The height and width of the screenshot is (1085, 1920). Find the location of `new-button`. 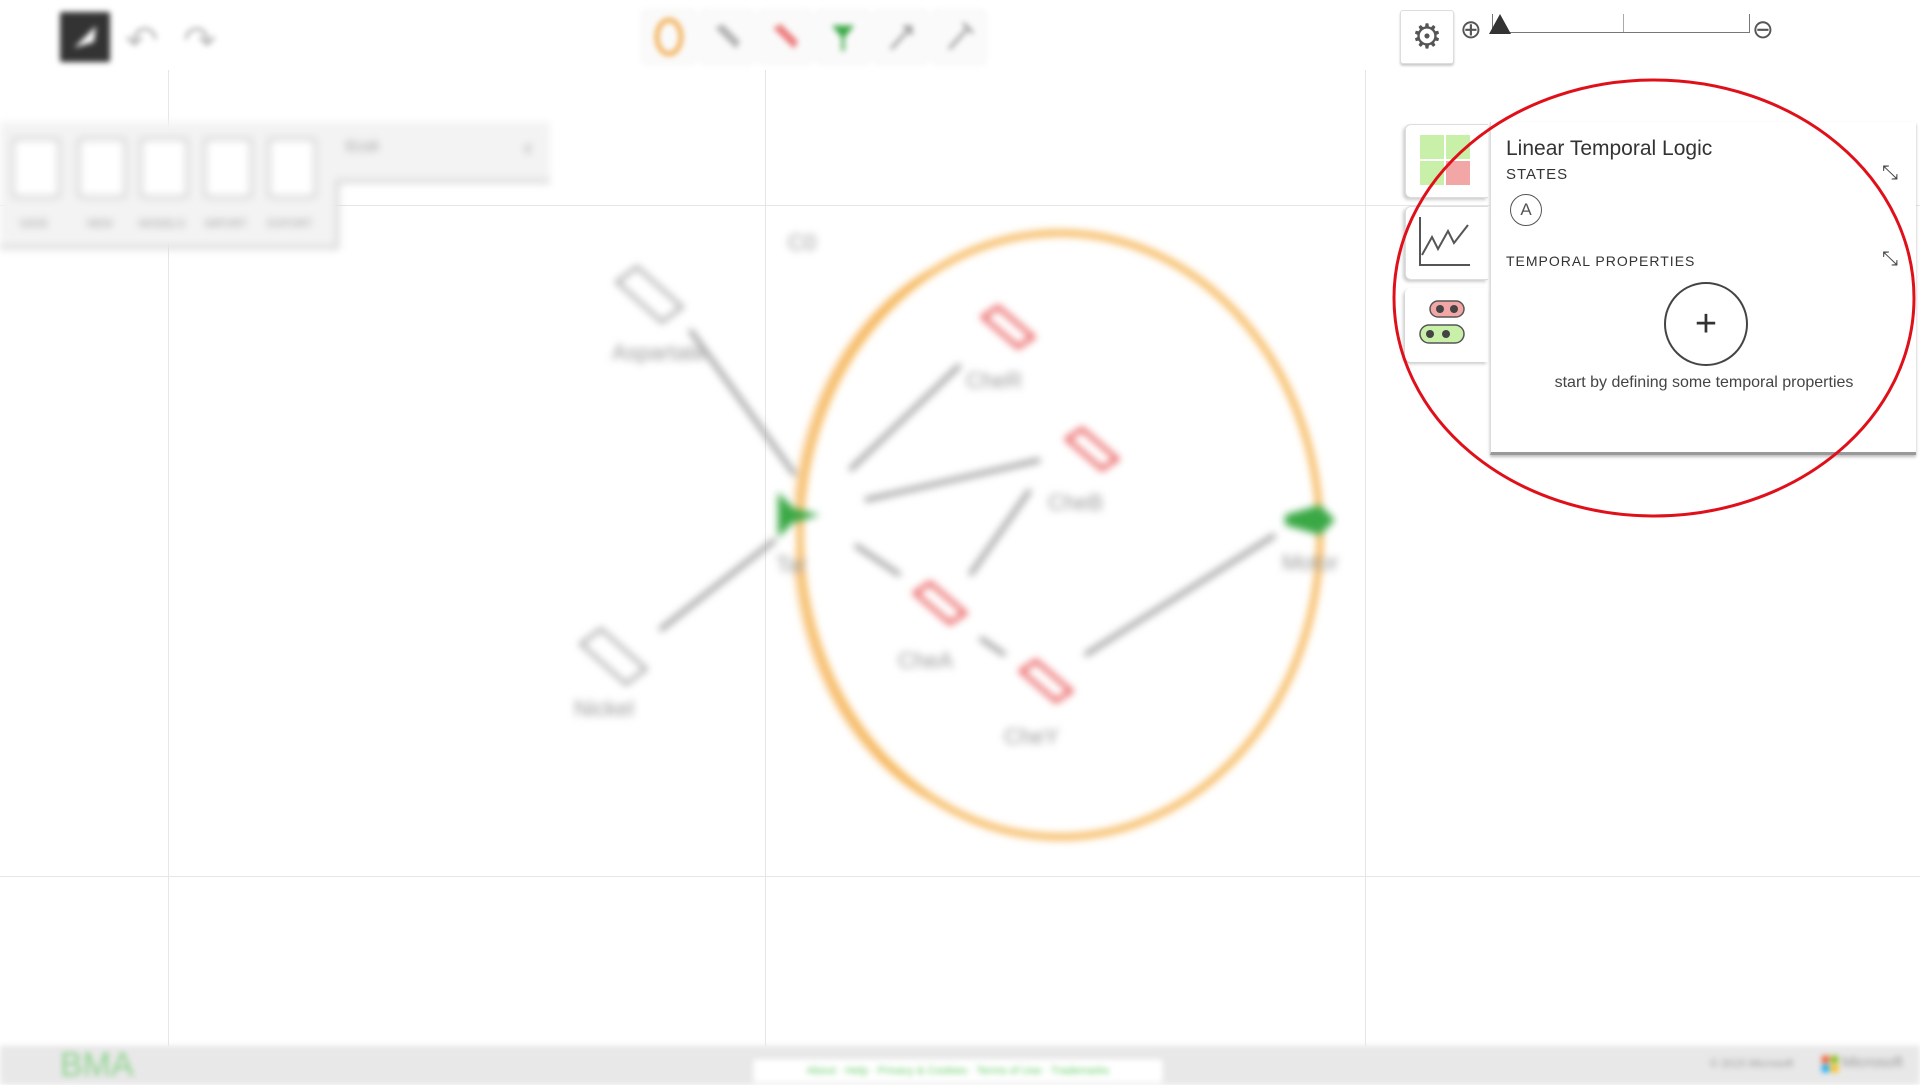

new-button is located at coordinates (102, 168).